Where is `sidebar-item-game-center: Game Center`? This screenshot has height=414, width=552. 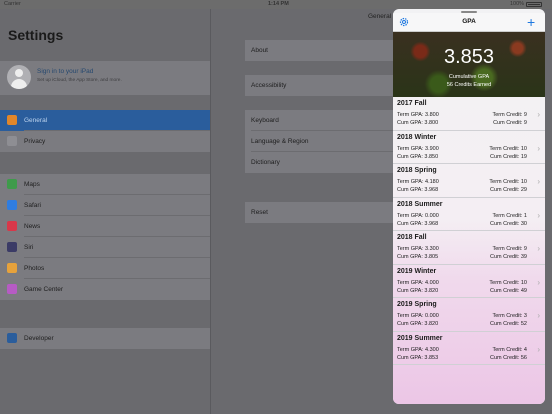
sidebar-item-game-center: Game Center is located at coordinates (105, 289).